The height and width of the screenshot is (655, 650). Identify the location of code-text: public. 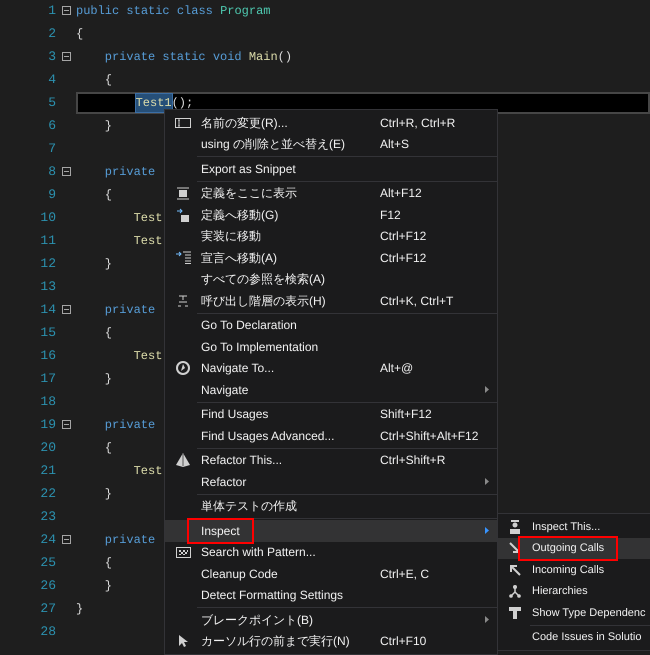
(98, 11).